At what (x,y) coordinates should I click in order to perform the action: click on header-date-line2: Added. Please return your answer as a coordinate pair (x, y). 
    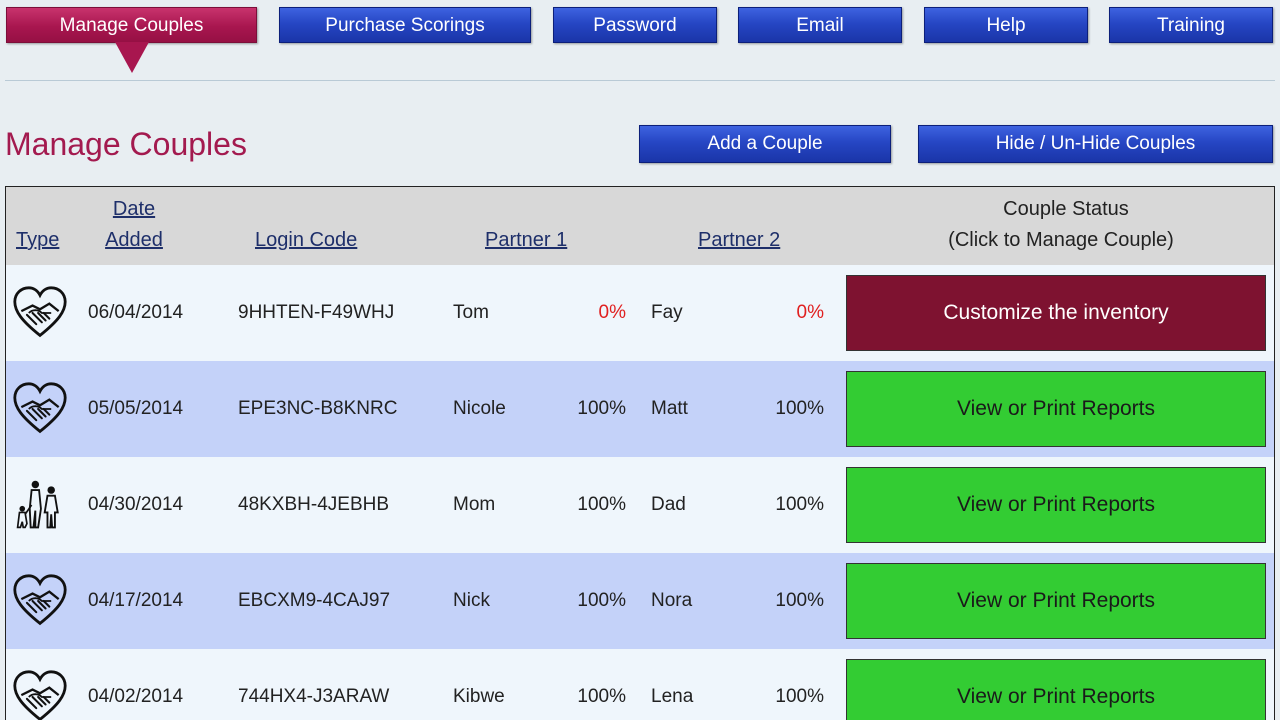
    Looking at the image, I should click on (134, 240).